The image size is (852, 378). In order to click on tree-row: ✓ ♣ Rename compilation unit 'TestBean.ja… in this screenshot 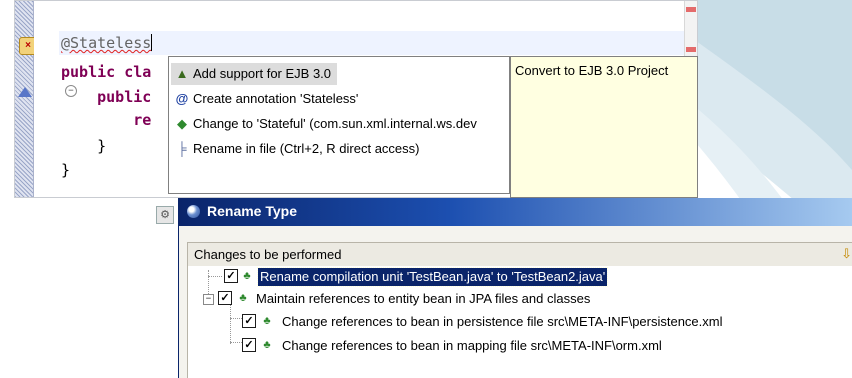, I will do `click(520, 277)`.